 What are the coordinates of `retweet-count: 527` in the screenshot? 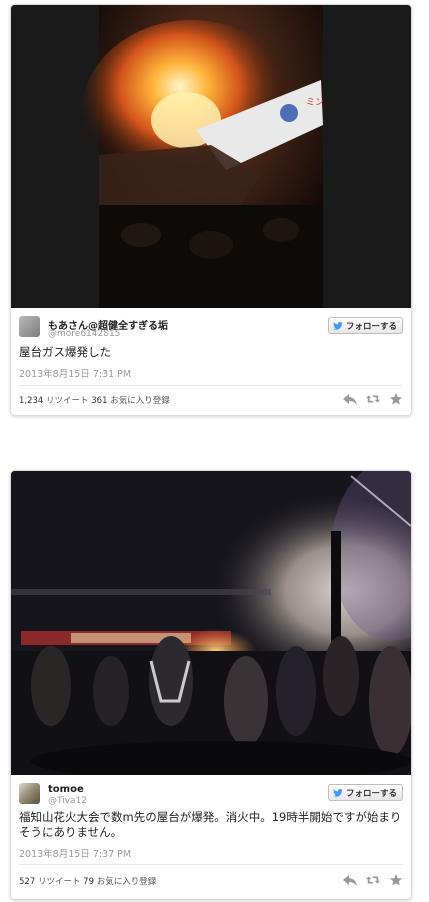 It's located at (27, 882).